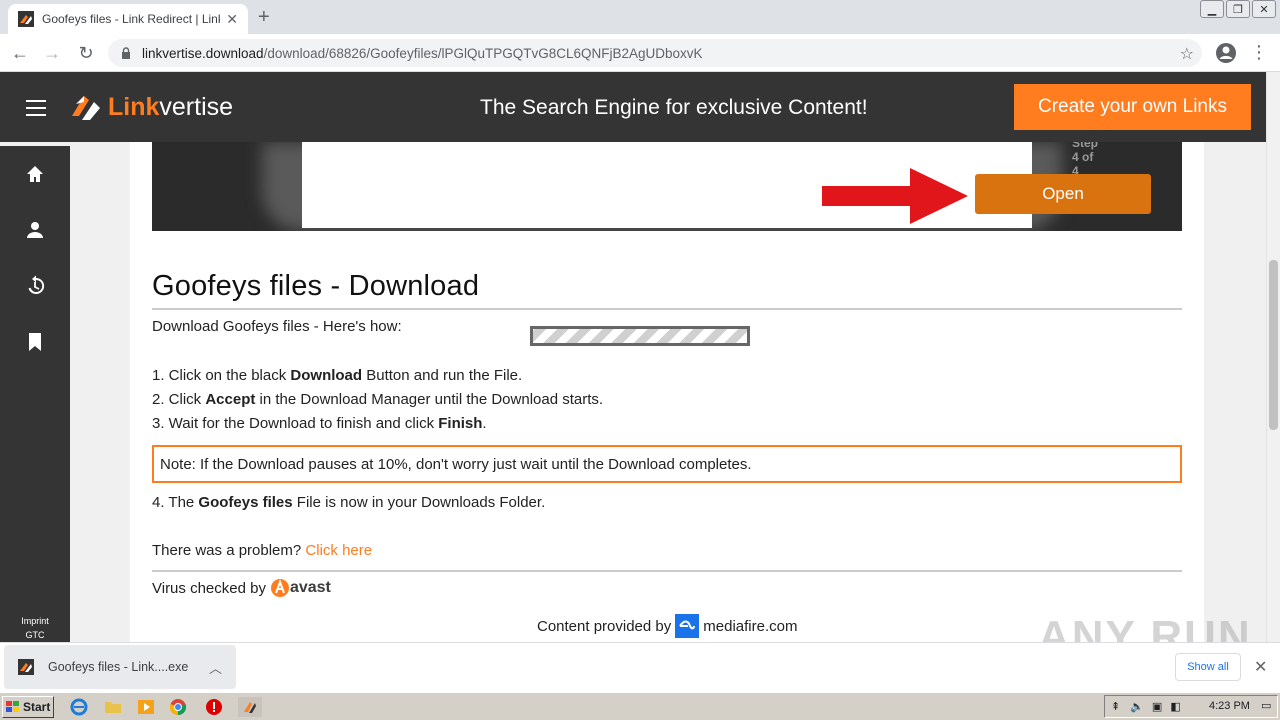 This screenshot has width=1280, height=720. I want to click on lock-icon, so click(126, 53).